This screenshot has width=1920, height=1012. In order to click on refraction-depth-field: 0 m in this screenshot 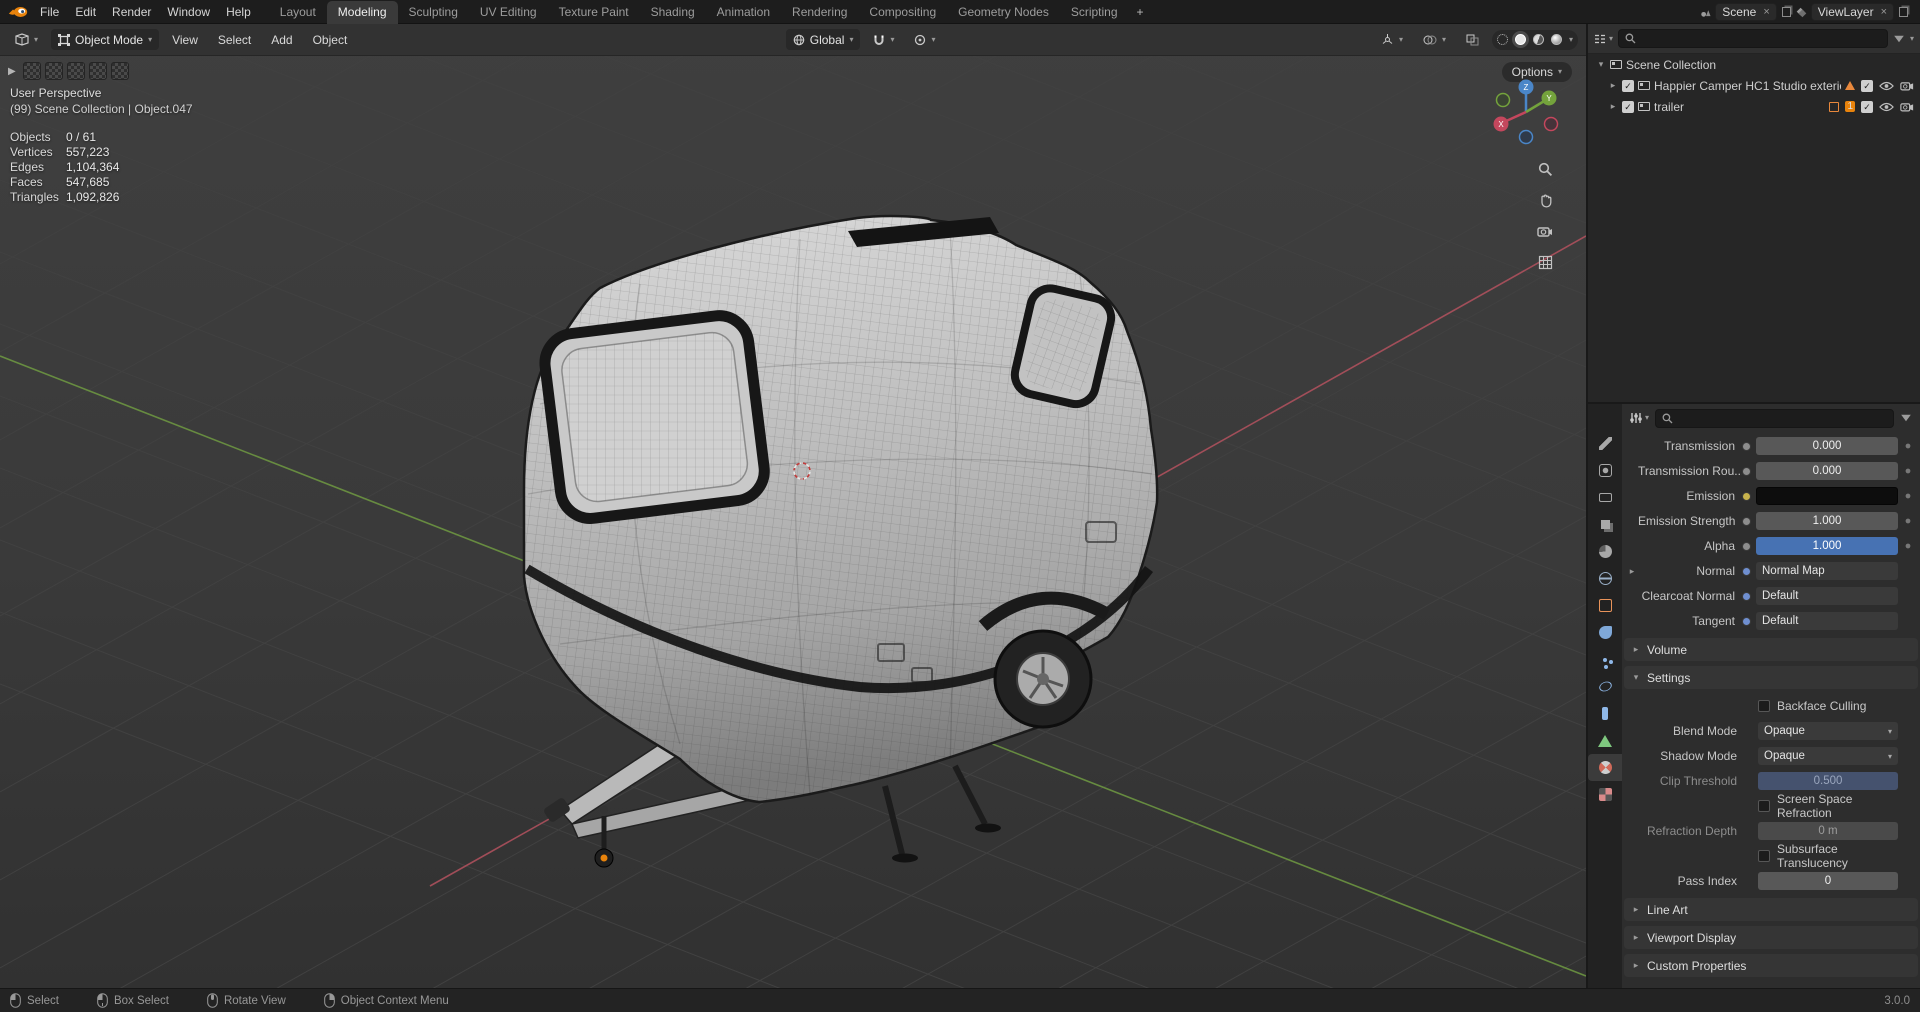, I will do `click(1828, 831)`.